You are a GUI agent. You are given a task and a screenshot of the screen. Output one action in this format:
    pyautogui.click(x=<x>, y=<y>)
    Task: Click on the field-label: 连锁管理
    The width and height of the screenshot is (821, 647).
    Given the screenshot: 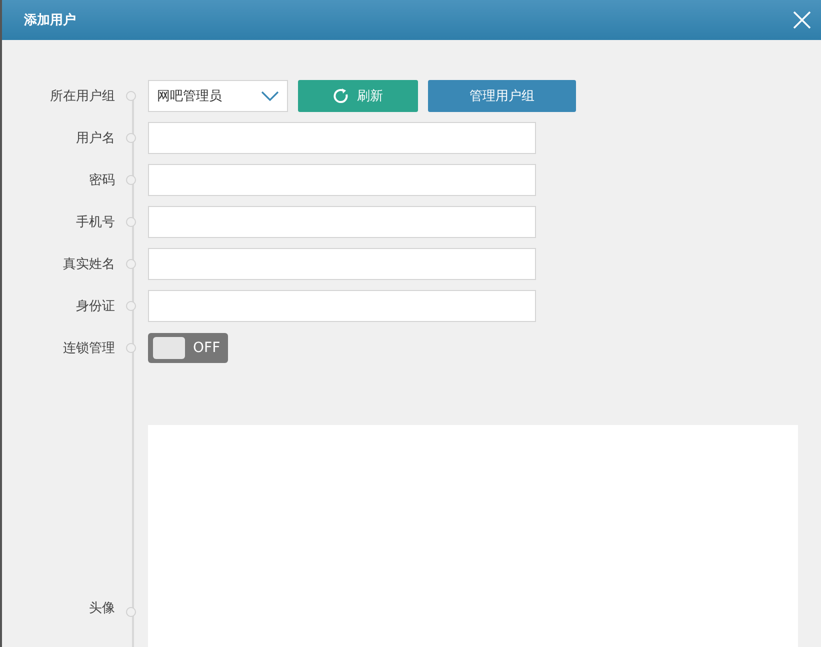 What is the action you would take?
    pyautogui.click(x=88, y=348)
    